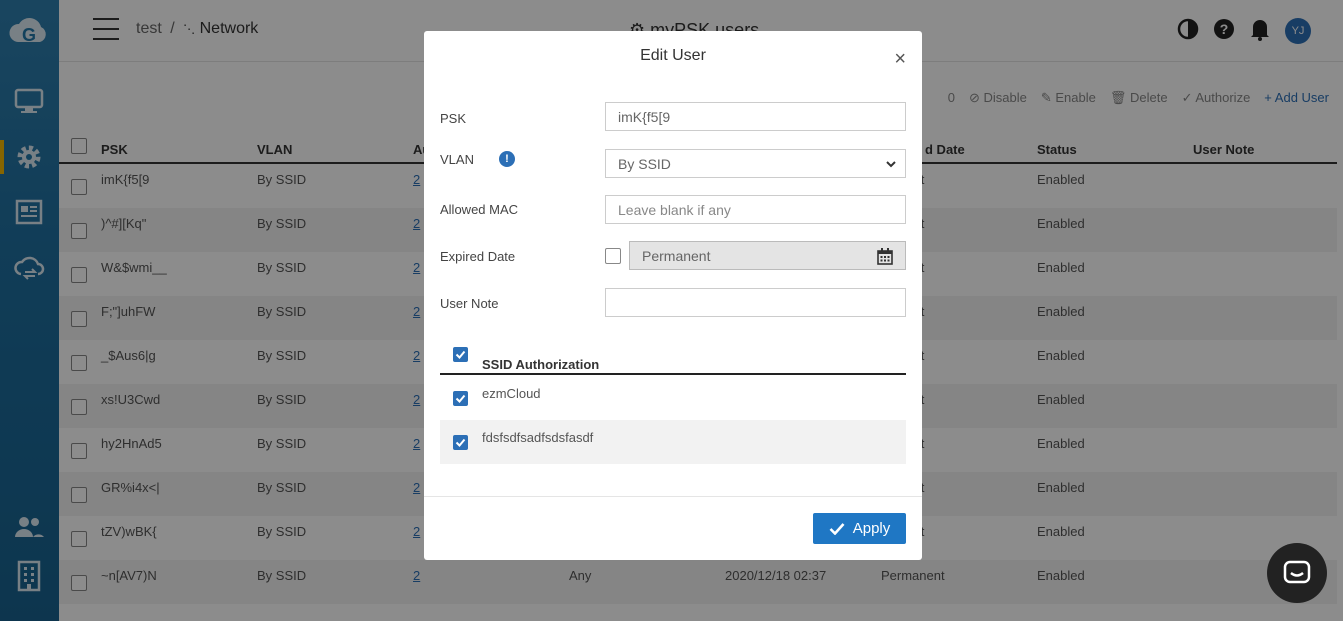  Describe the element at coordinates (453, 118) in the screenshot. I see `psk-label: PSK` at that location.